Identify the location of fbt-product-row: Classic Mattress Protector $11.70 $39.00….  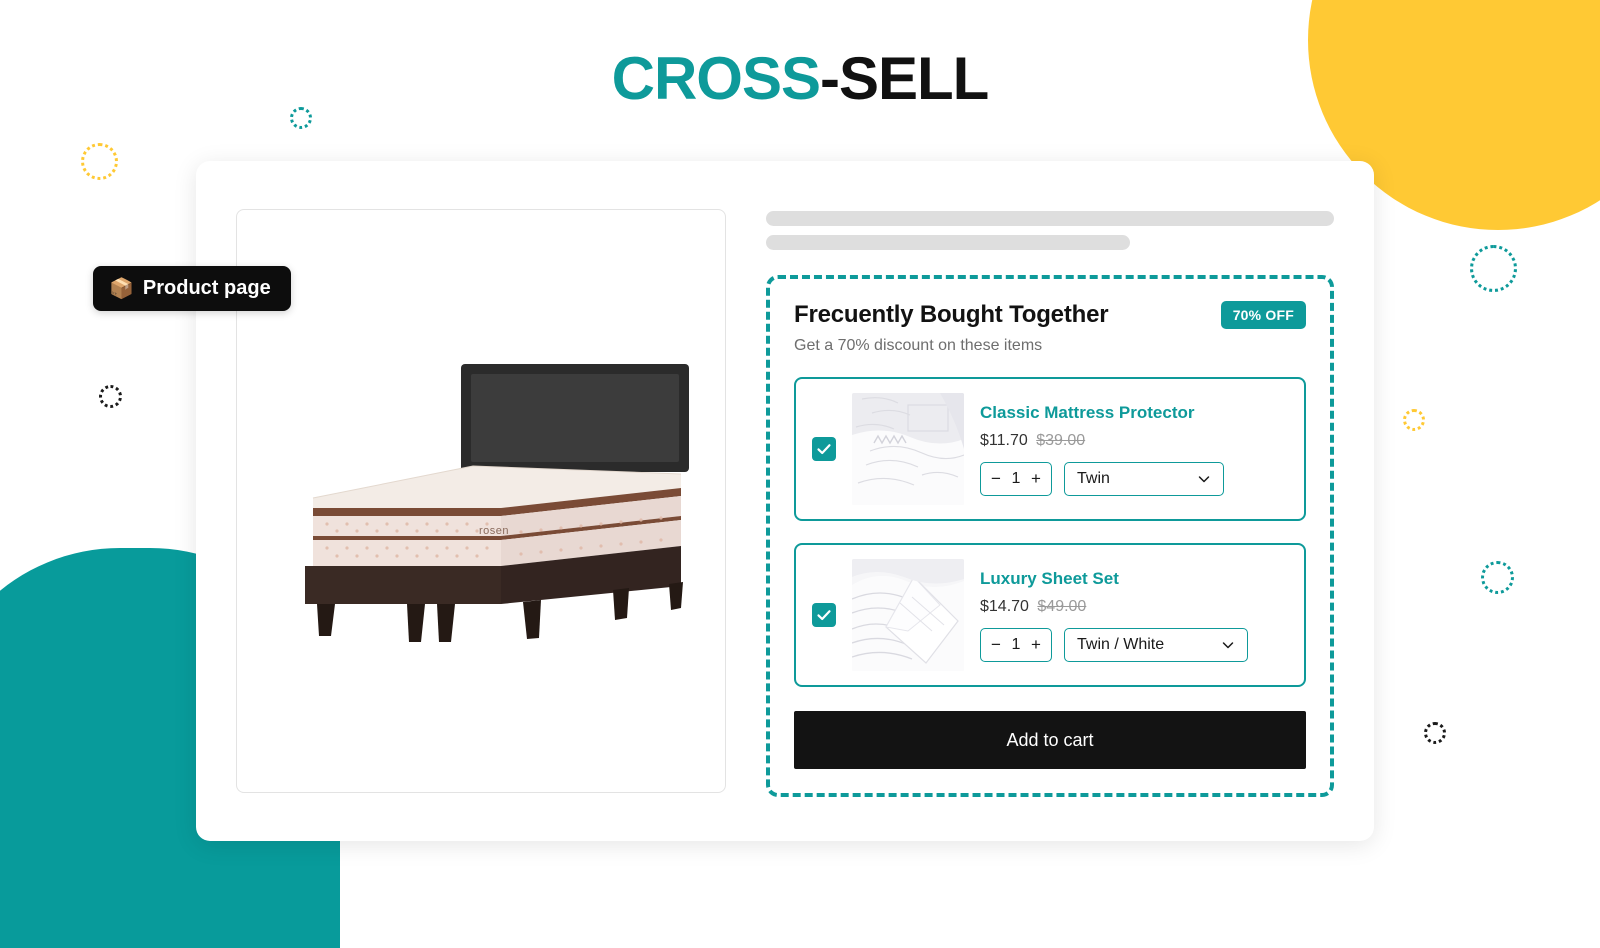
(1050, 449).